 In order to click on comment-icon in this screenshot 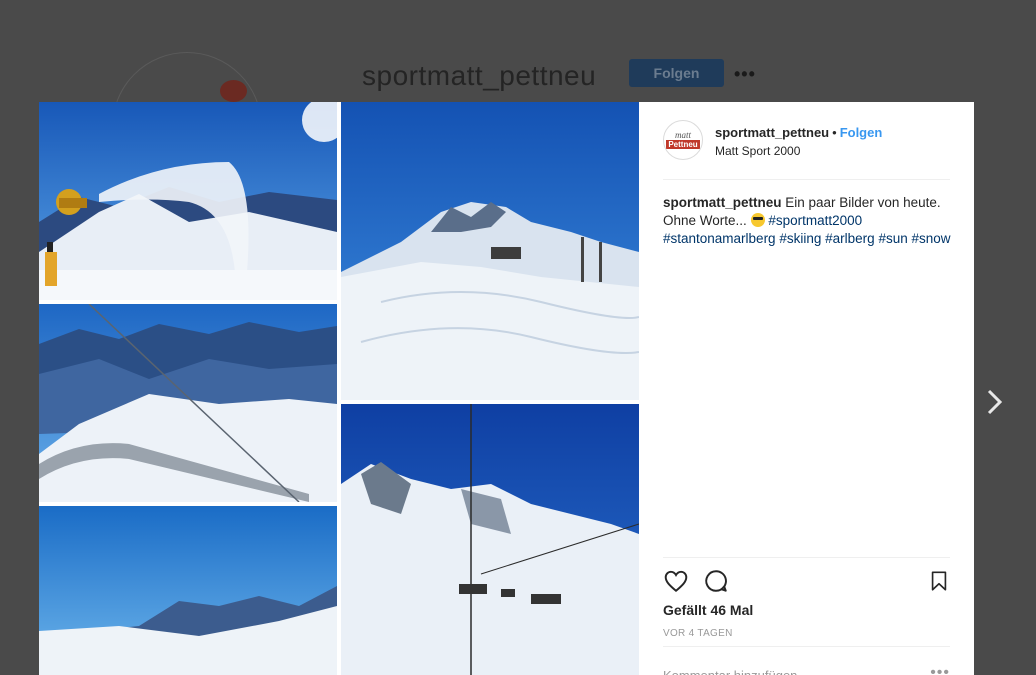, I will do `click(716, 581)`.